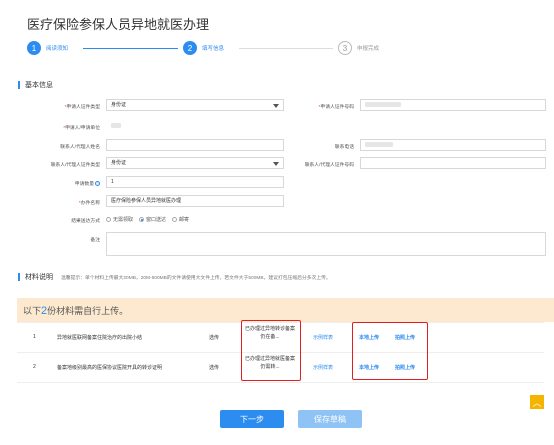 The height and width of the screenshot is (445, 554). Describe the element at coordinates (336, 107) in the screenshot. I see `applicant-id-no-label: *申请人证件号码` at that location.